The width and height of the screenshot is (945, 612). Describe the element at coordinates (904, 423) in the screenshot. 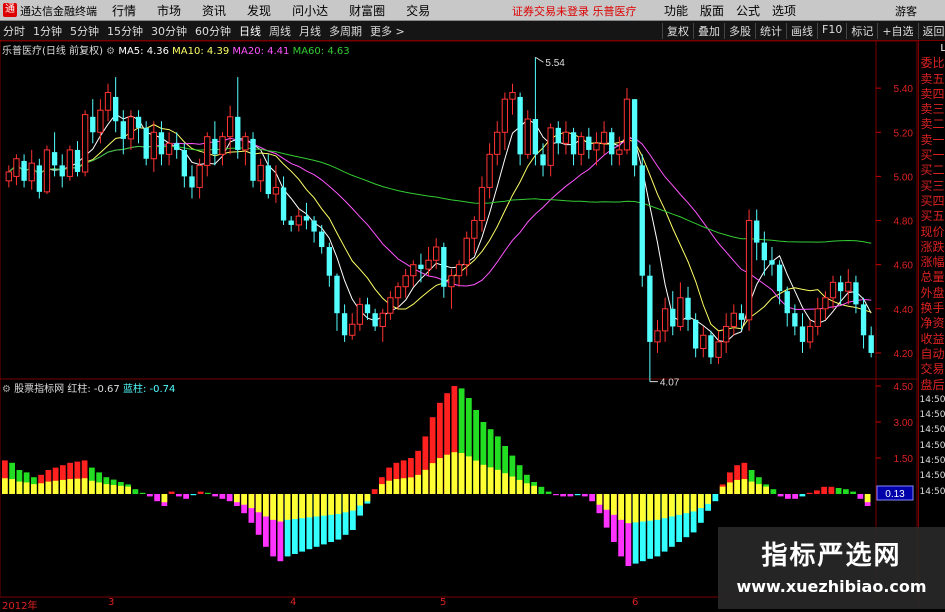

I see `indicator-tick-label: 3.00` at that location.